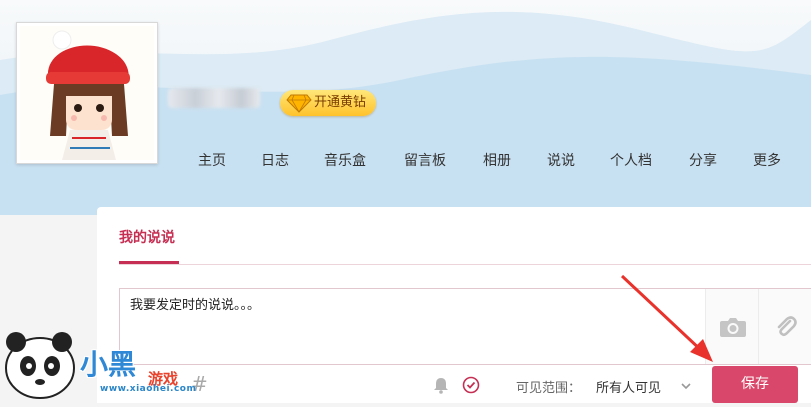 Image resolution: width=811 pixels, height=407 pixels. I want to click on profile-nav: 主页 日志 音乐盒 留言板 相册 说说 个人档 分享 更多, so click(405, 160).